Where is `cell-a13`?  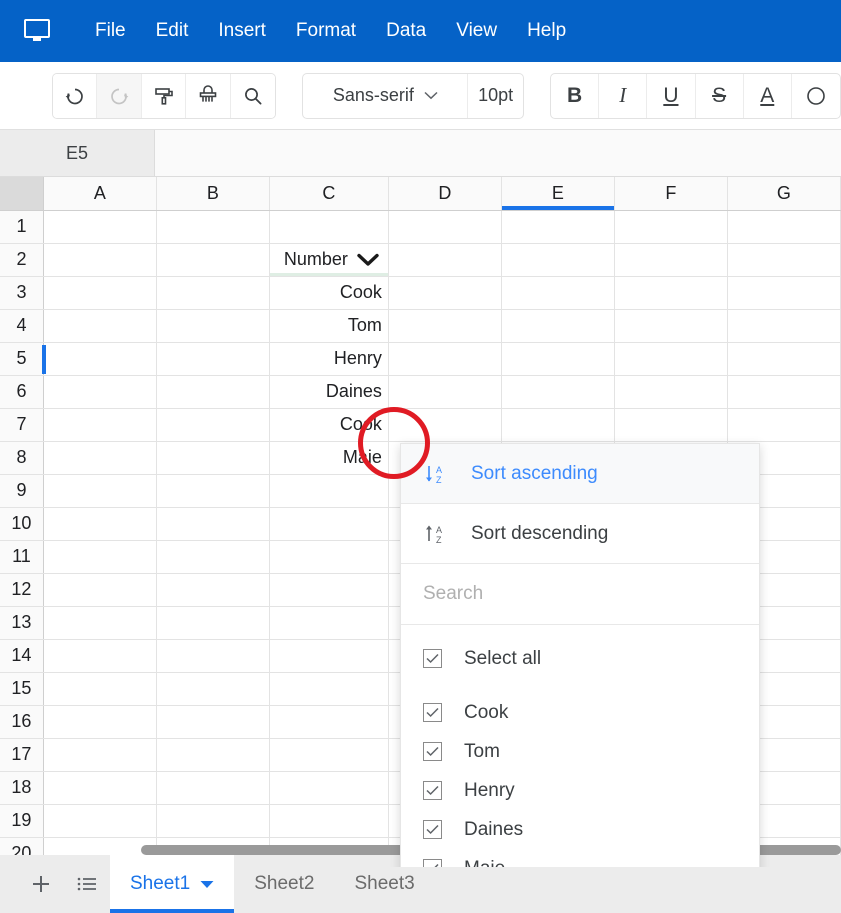
cell-a13 is located at coordinates (100, 623).